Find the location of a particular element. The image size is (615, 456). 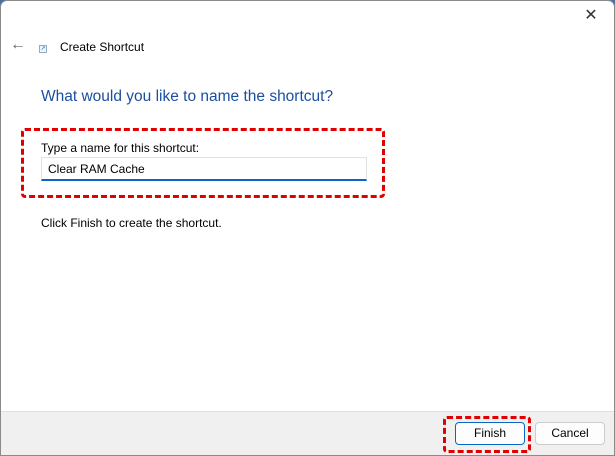

back-button: ← is located at coordinates (18, 45).